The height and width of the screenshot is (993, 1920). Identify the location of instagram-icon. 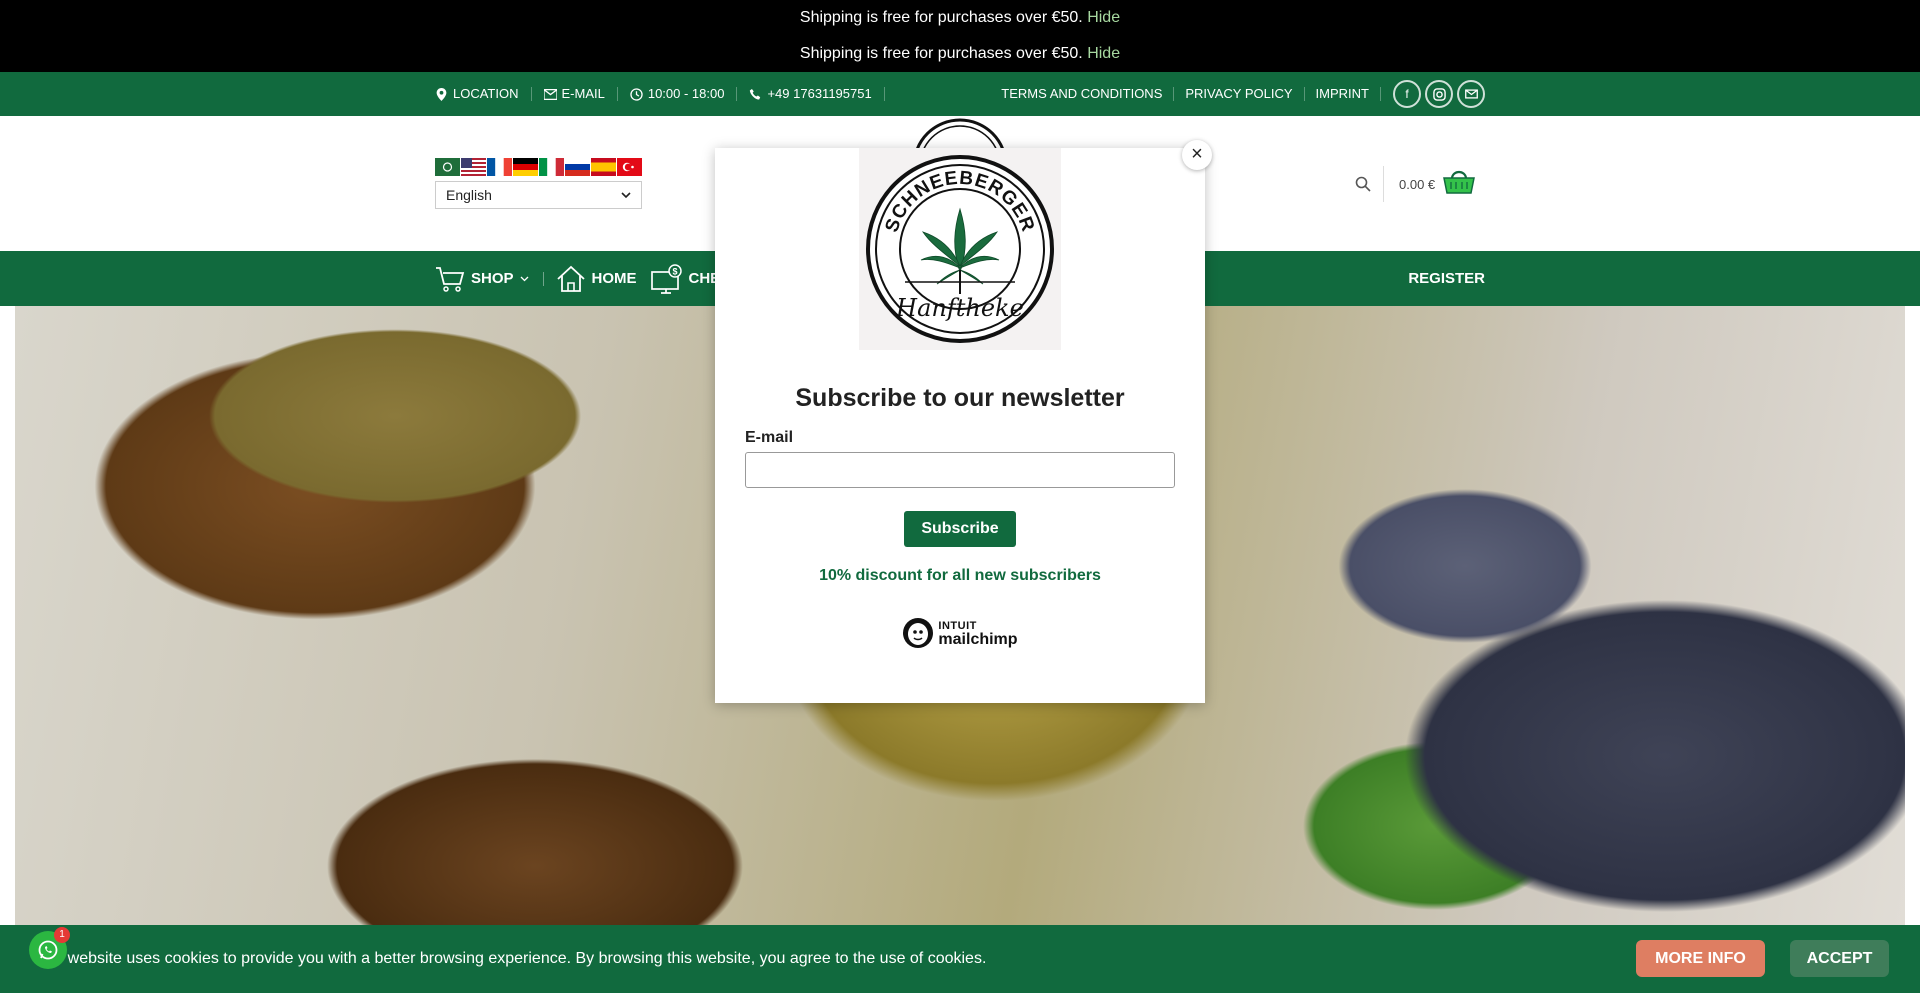
(1439, 94).